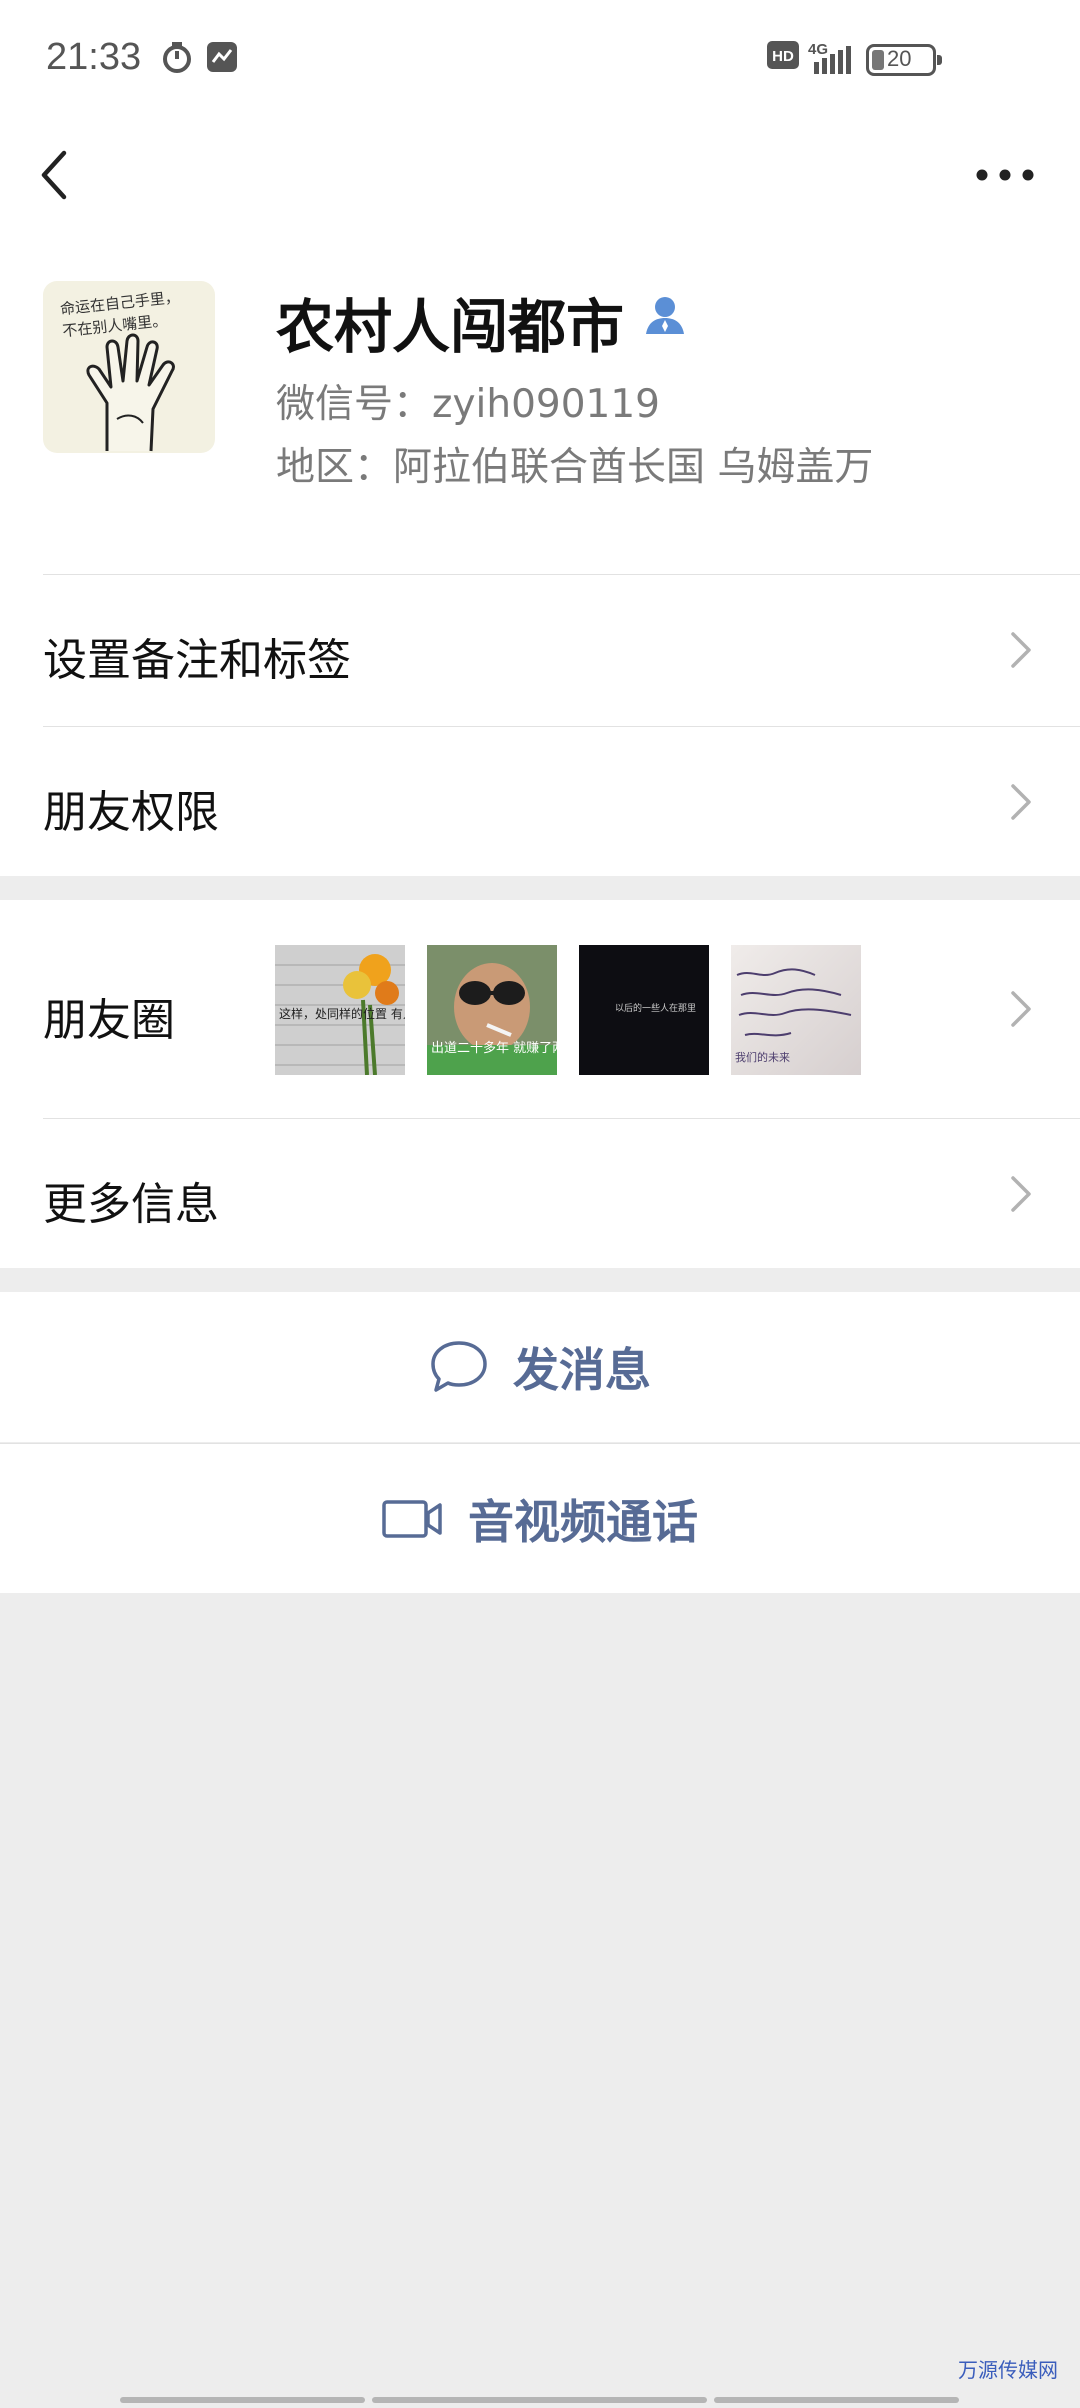 The height and width of the screenshot is (2408, 1080). I want to click on moments-thumbnail: 这样，处同样的位置 有人笑，有人说, so click(340, 1010).